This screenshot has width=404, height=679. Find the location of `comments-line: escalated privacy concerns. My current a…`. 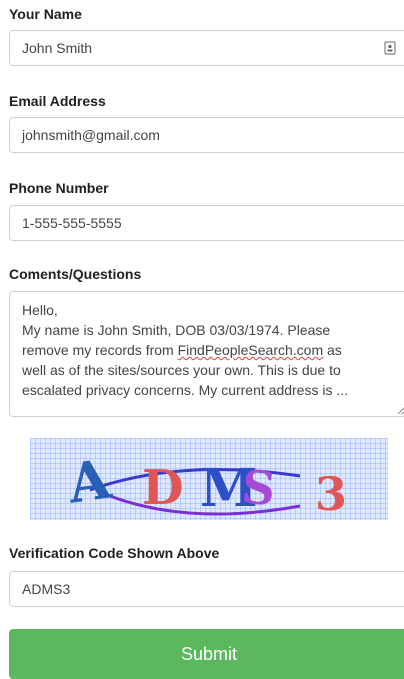

comments-line: escalated privacy concerns. My current a… is located at coordinates (185, 390).